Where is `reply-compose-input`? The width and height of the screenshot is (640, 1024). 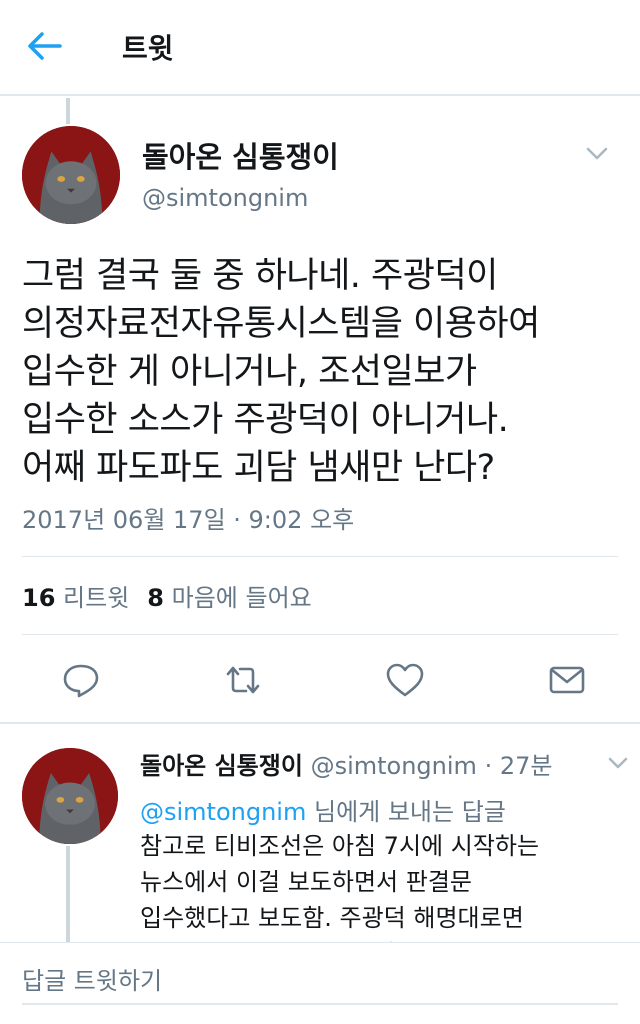 reply-compose-input is located at coordinates (320, 982).